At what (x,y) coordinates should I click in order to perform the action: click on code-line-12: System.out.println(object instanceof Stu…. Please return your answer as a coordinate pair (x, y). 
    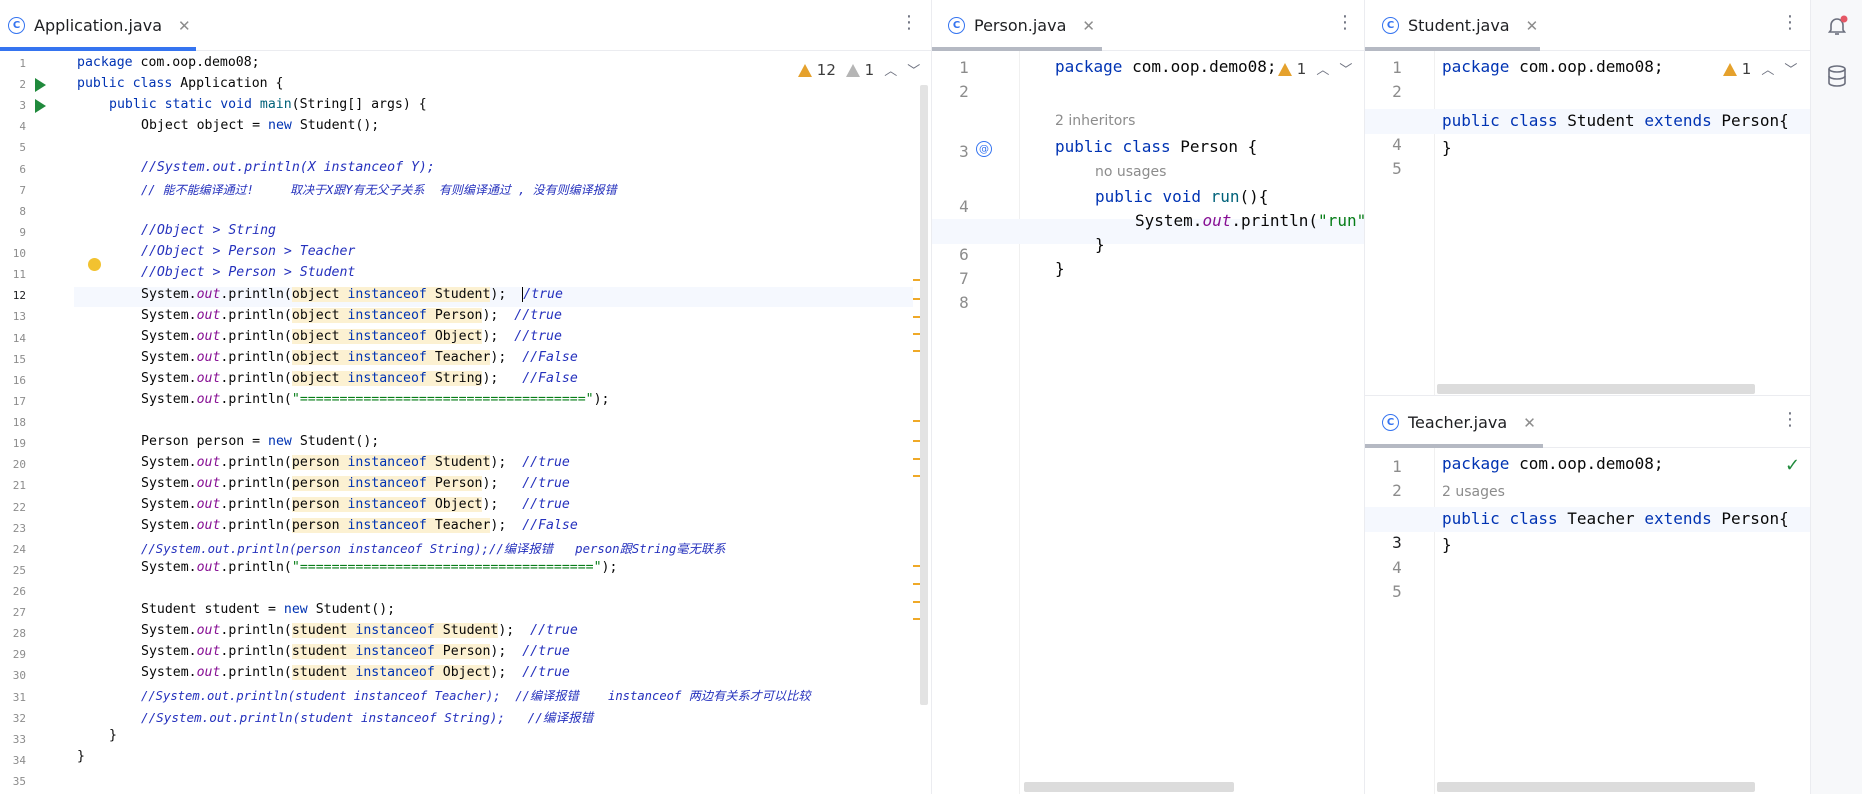
    Looking at the image, I should click on (352, 294).